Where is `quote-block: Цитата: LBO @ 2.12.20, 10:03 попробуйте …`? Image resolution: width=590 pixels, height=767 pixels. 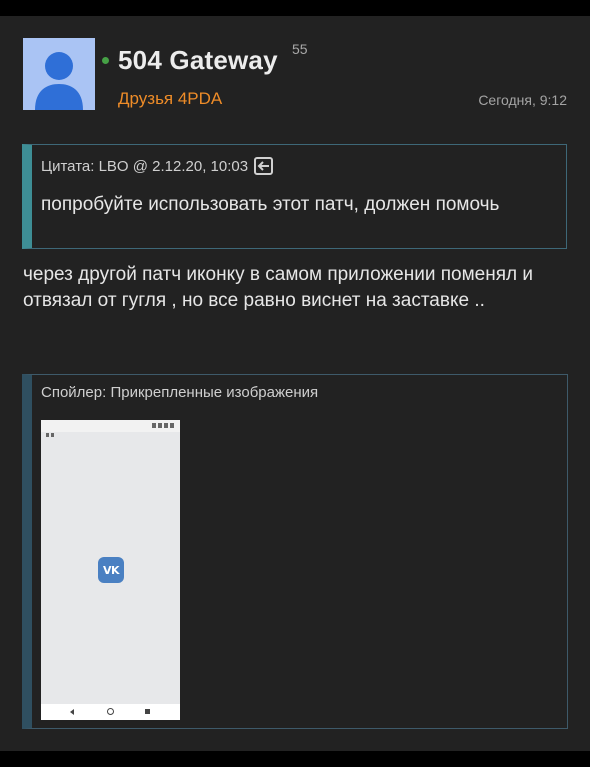
quote-block: Цитата: LBO @ 2.12.20, 10:03 попробуйте … is located at coordinates (294, 196).